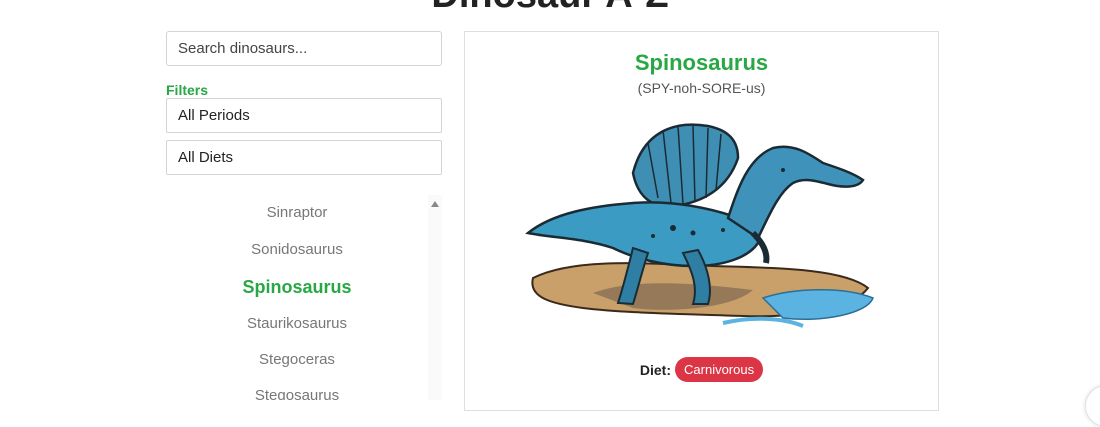 The height and width of the screenshot is (427, 1100). Describe the element at coordinates (304, 115) in the screenshot. I see `period-filter-select: All Periods` at that location.